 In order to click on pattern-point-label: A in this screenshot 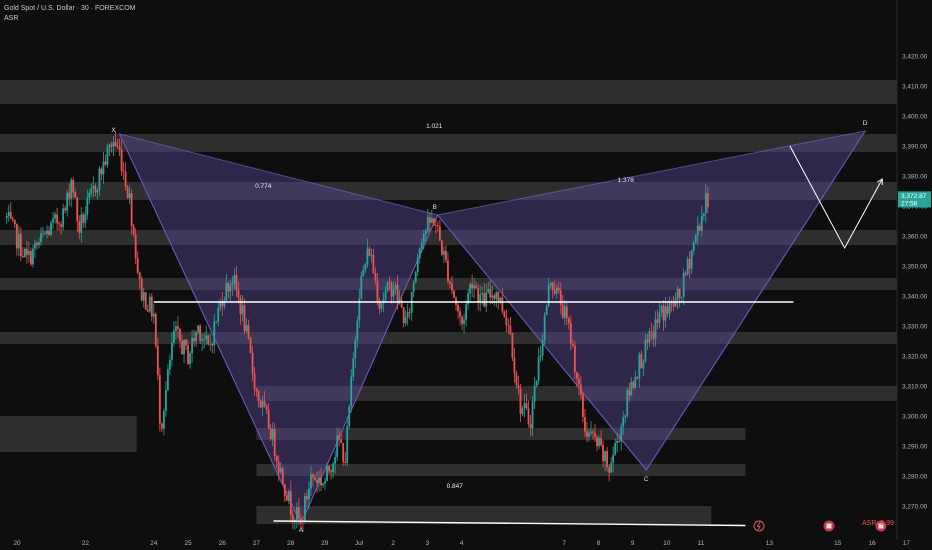, I will do `click(301, 530)`.